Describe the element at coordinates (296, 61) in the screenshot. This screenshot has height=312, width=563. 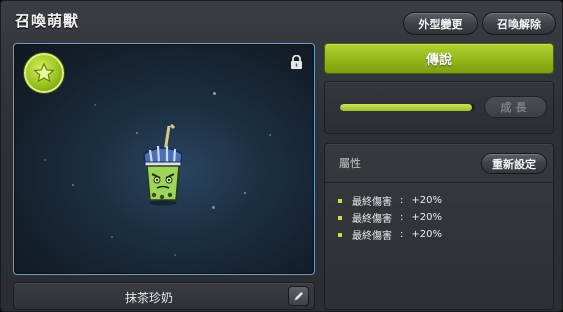
I see `lock-icon` at that location.